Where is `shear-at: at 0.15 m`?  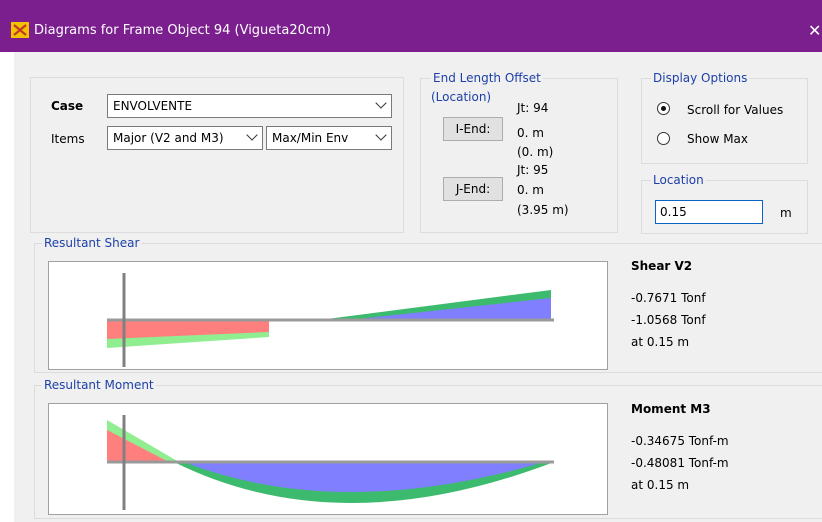
shear-at: at 0.15 m is located at coordinates (660, 342).